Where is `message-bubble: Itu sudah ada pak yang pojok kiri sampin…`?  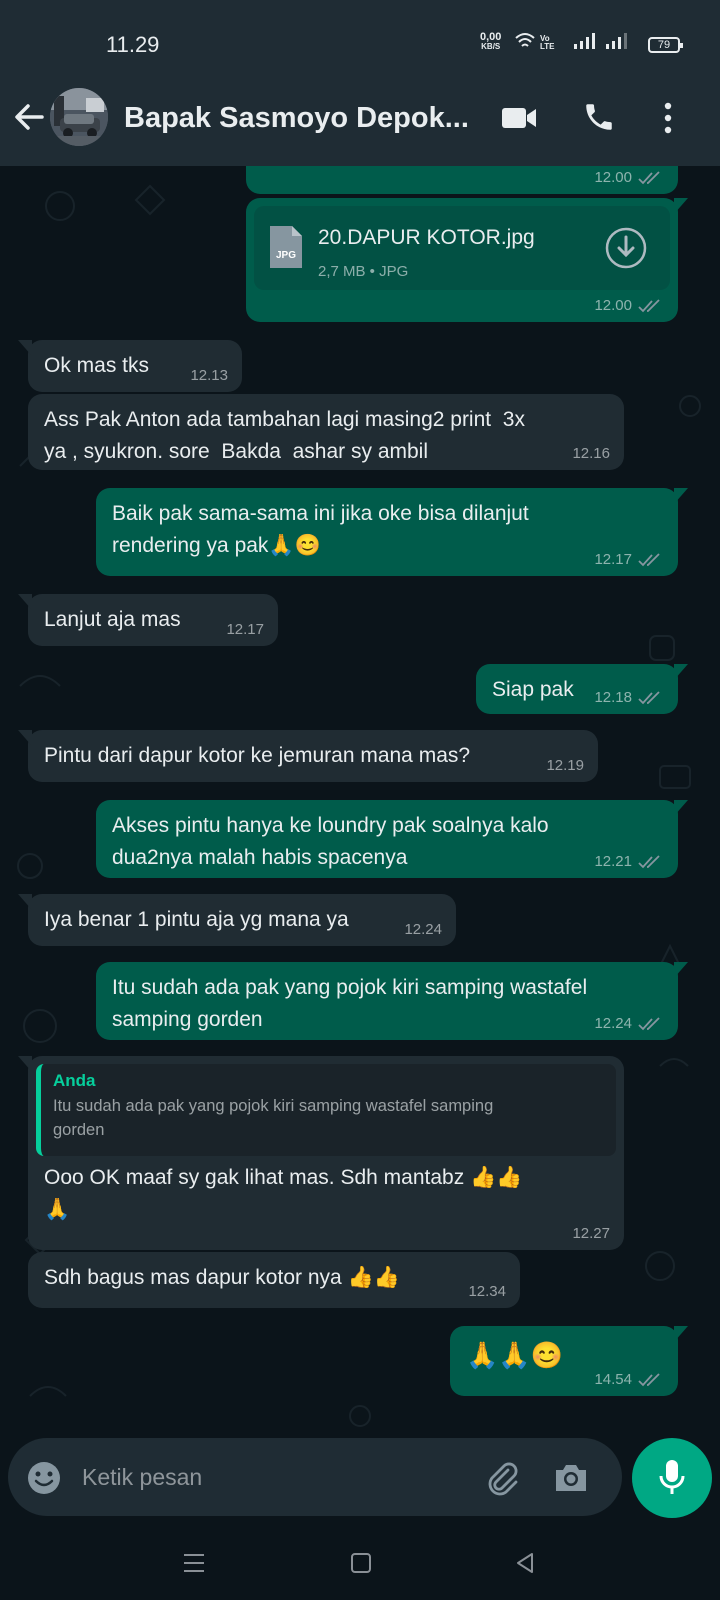 message-bubble: Itu sudah ada pak yang pojok kiri sampin… is located at coordinates (392, 1001).